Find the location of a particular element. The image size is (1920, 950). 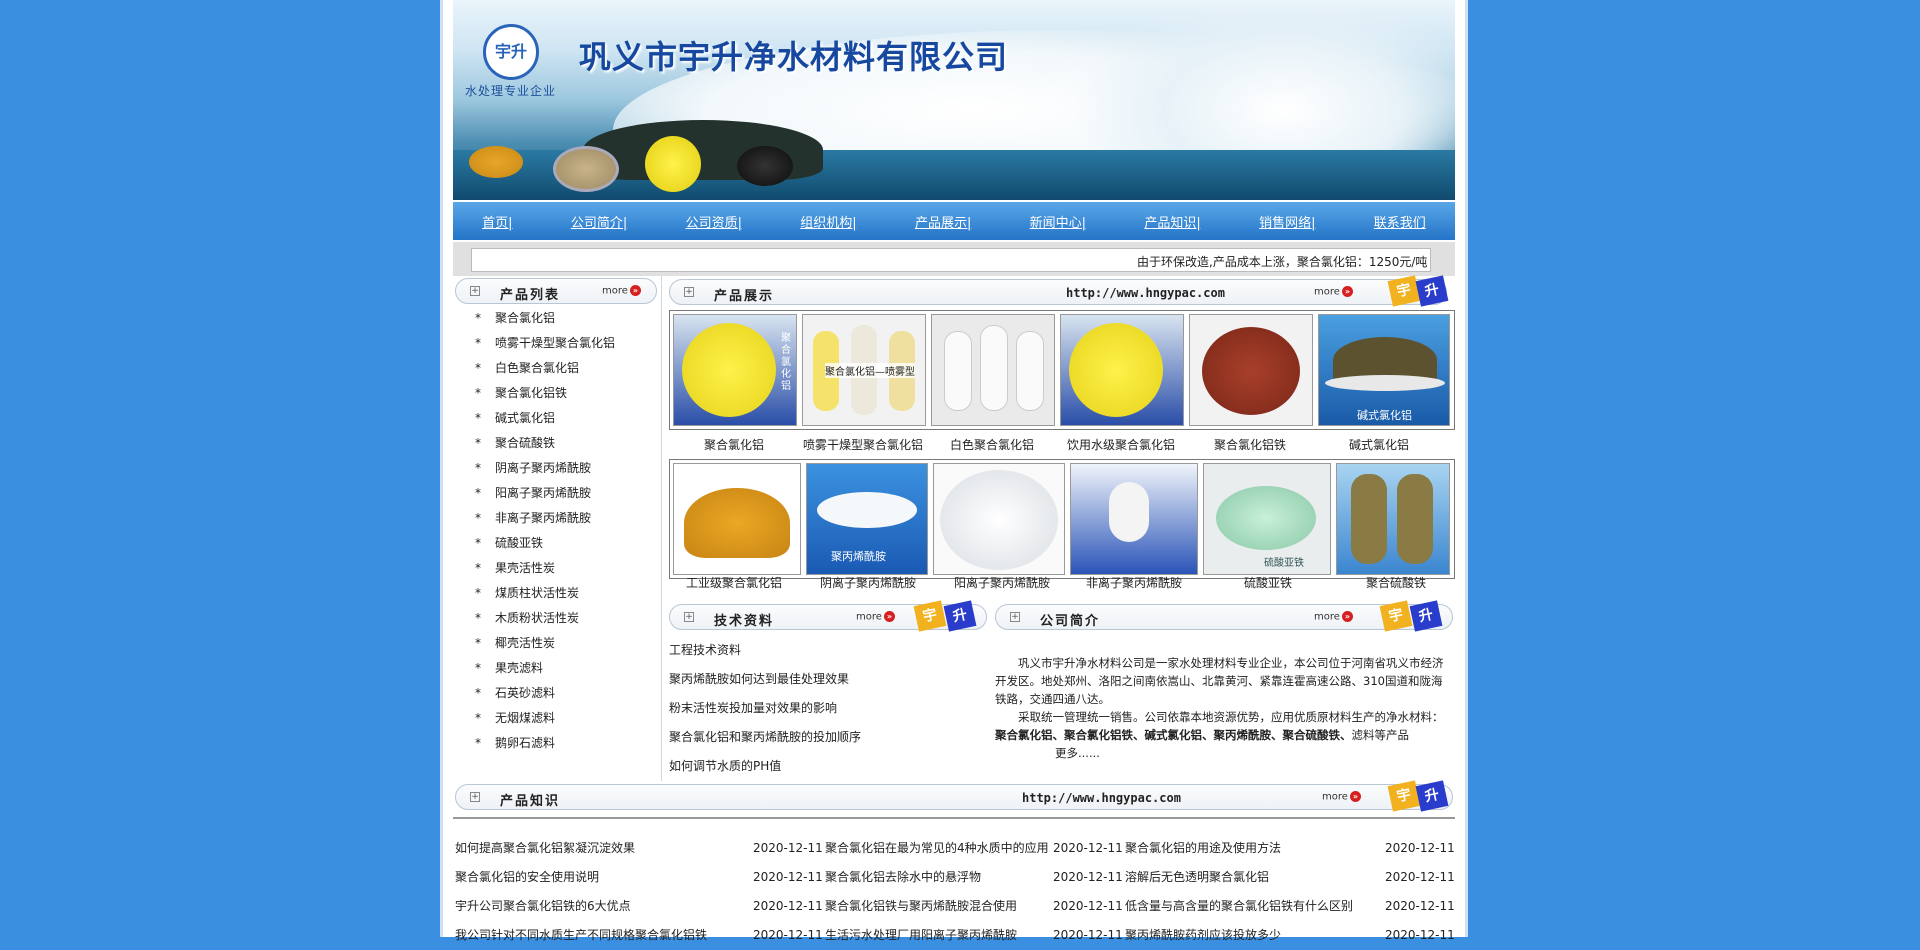

list-item: 碱式氯化铝 is located at coordinates (558, 418).